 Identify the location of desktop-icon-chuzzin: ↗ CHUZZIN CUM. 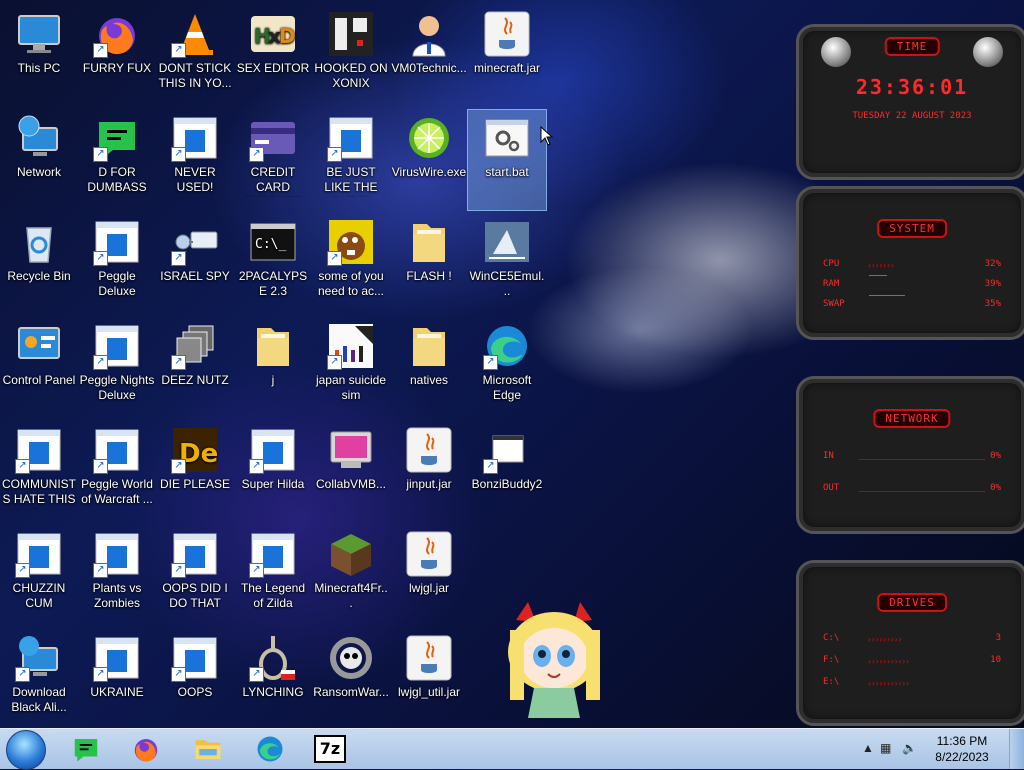
(39, 576).